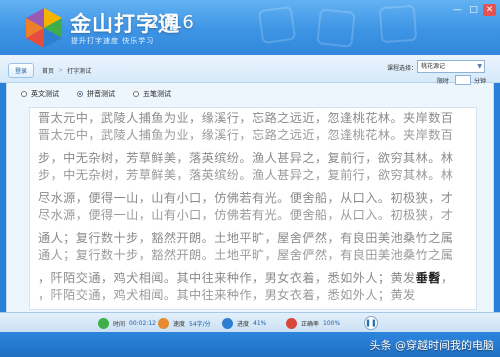 Image resolution: width=500 pixels, height=357 pixels. I want to click on stat-accuracy-value: 100%, so click(332, 323).